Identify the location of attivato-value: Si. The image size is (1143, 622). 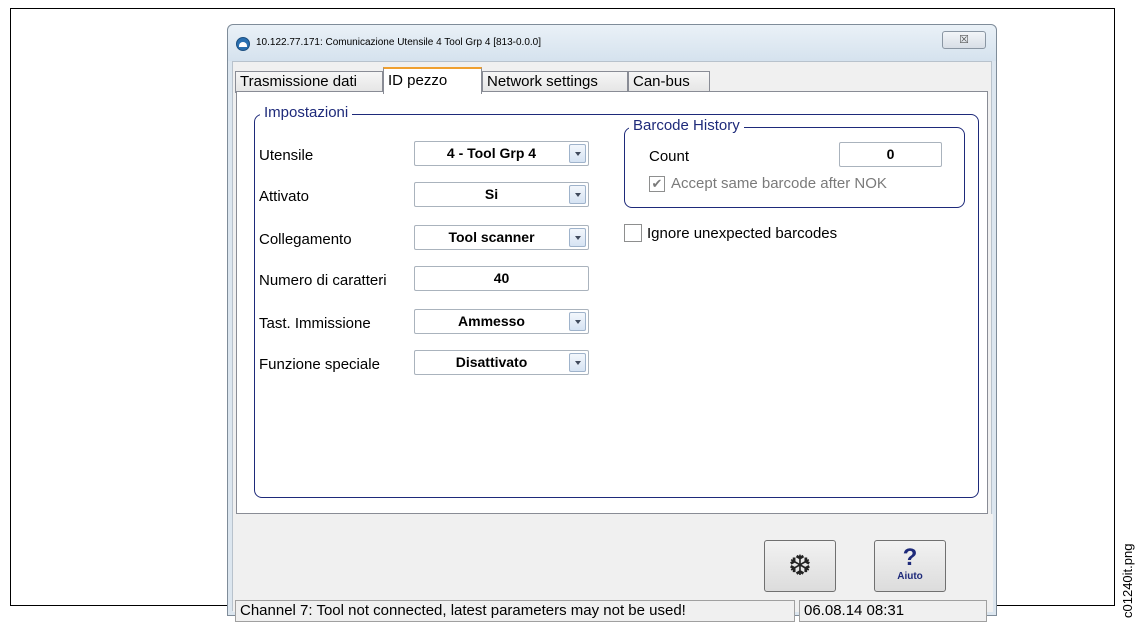
(491, 194).